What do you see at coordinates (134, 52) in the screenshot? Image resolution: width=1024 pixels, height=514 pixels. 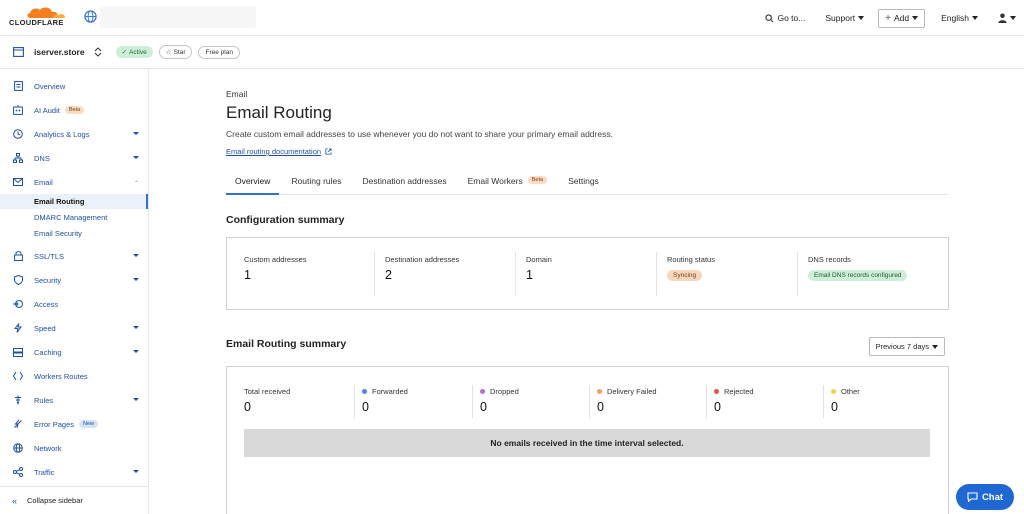 I see `status-badge: ✓ Active` at bounding box center [134, 52].